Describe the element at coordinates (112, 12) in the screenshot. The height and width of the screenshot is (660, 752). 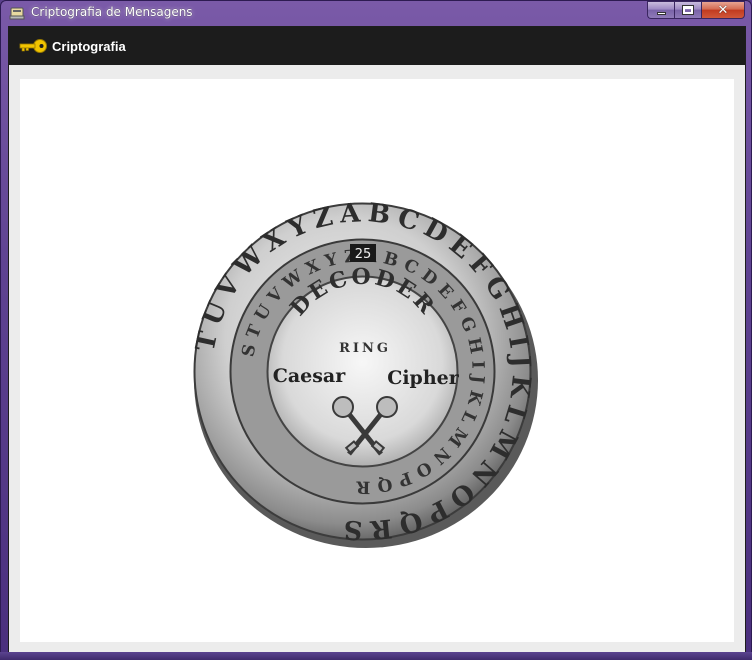
I see `window-title: Criptografia de Mensagens` at that location.